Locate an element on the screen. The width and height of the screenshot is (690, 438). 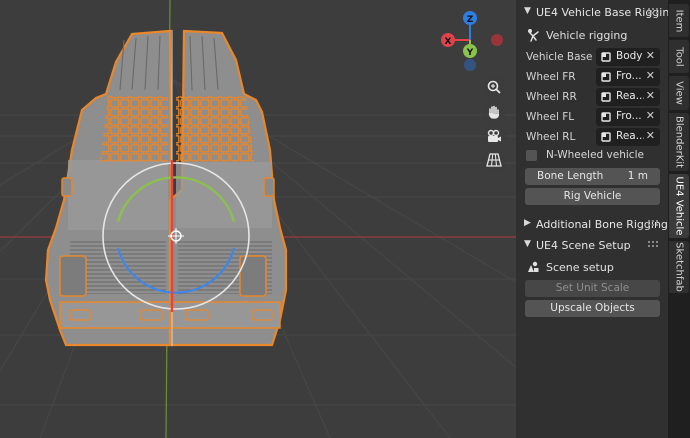
vehicle-base-field: Body ✕ is located at coordinates (628, 57).